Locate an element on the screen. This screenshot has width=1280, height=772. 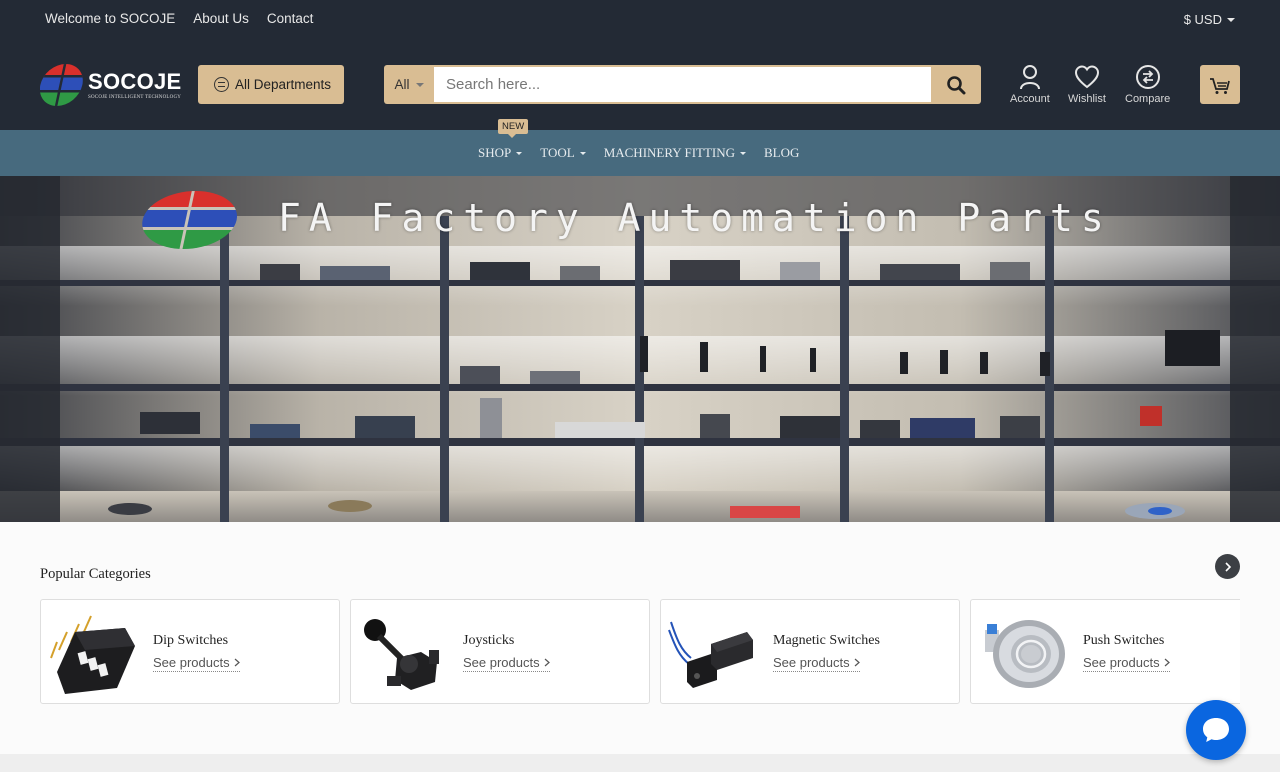
cart-icon is located at coordinates (1220, 85).